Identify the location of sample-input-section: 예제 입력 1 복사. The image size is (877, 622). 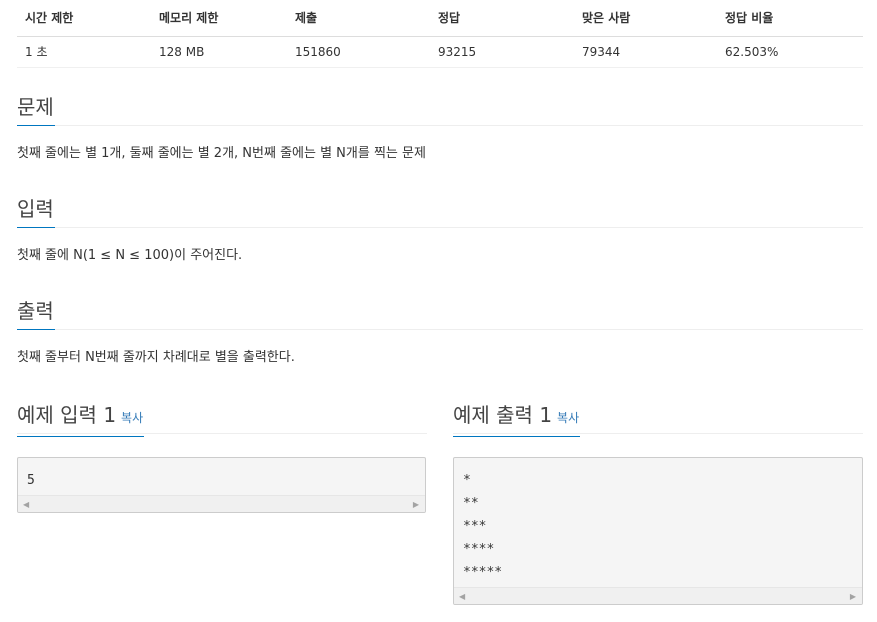
(222, 419).